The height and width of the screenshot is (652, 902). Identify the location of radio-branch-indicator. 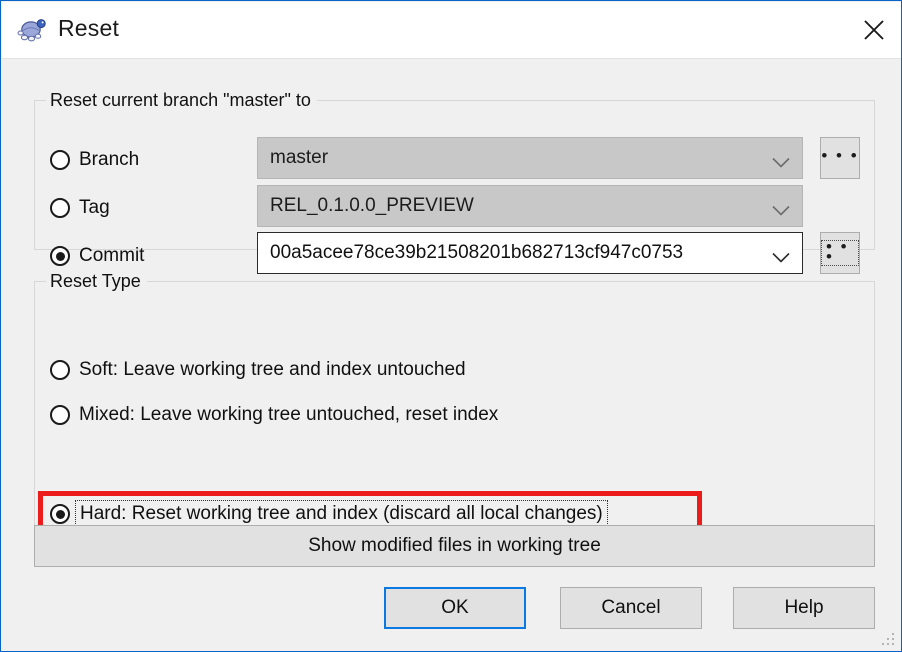
(60, 160).